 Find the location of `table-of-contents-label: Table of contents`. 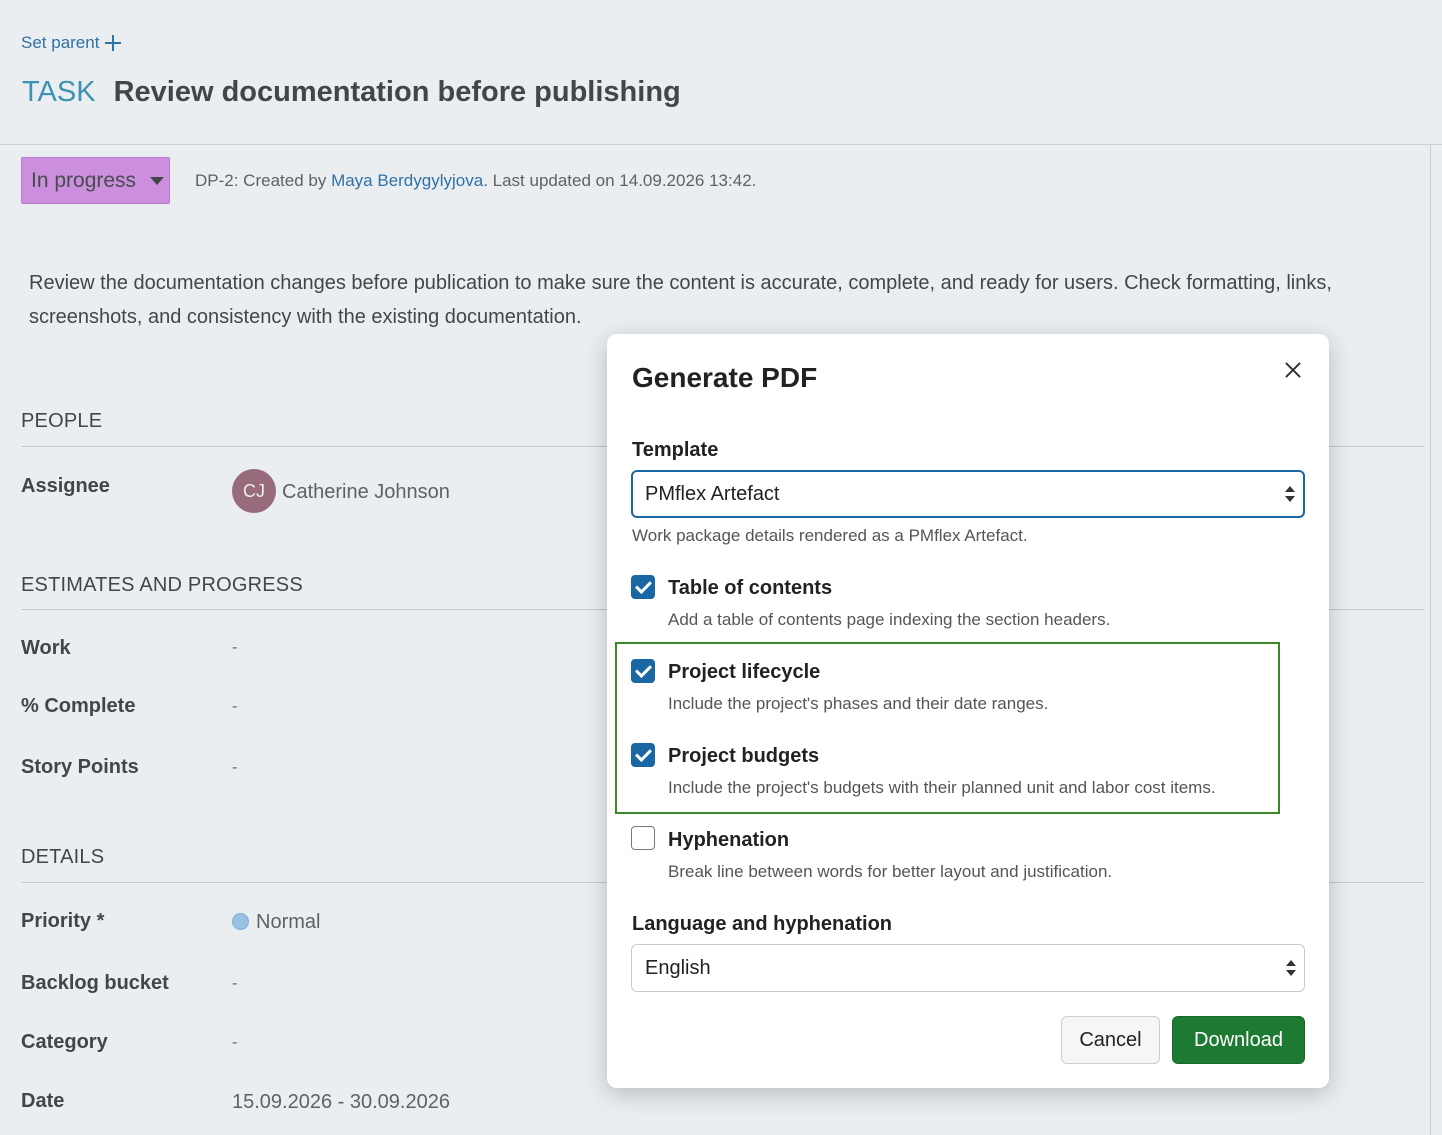

table-of-contents-label: Table of contents is located at coordinates (750, 588).